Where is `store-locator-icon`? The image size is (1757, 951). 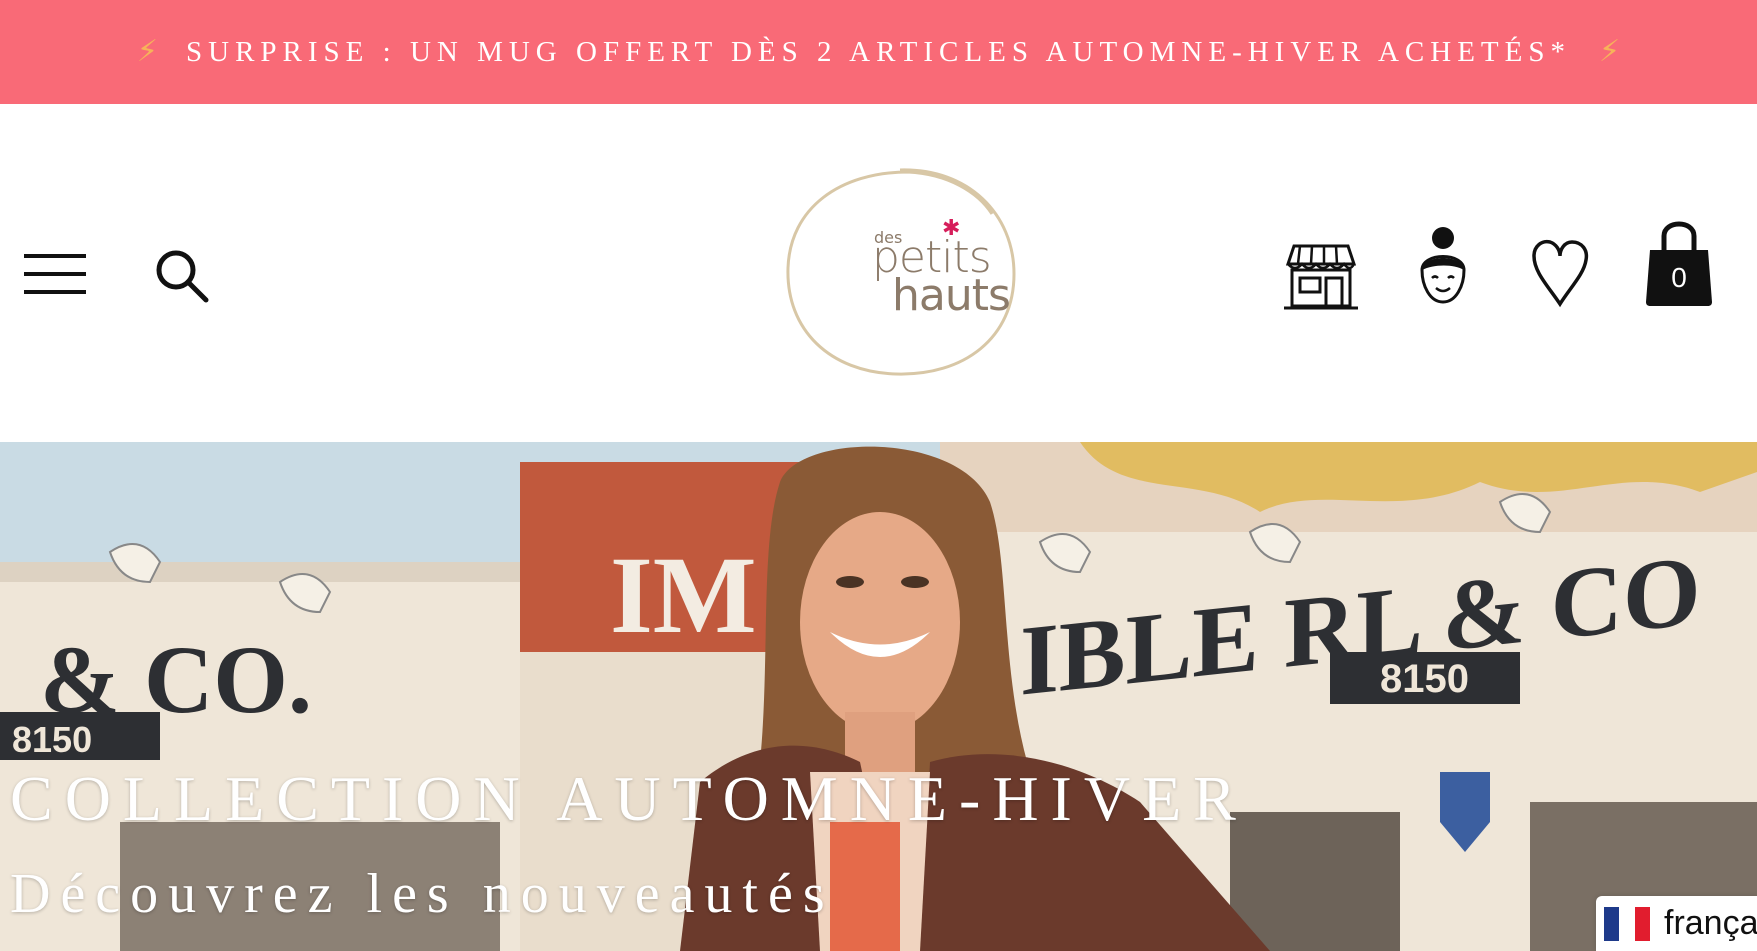 store-locator-icon is located at coordinates (1321, 275).